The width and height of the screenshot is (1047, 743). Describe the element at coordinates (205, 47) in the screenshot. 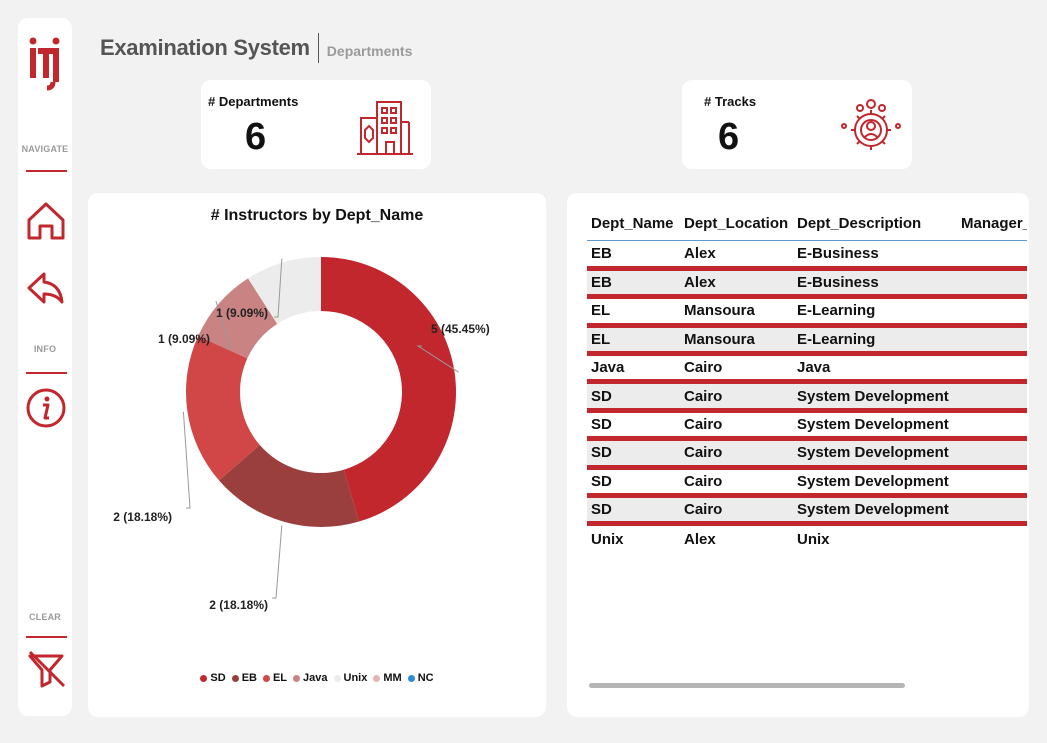

I see `page-title: Examination System` at that location.